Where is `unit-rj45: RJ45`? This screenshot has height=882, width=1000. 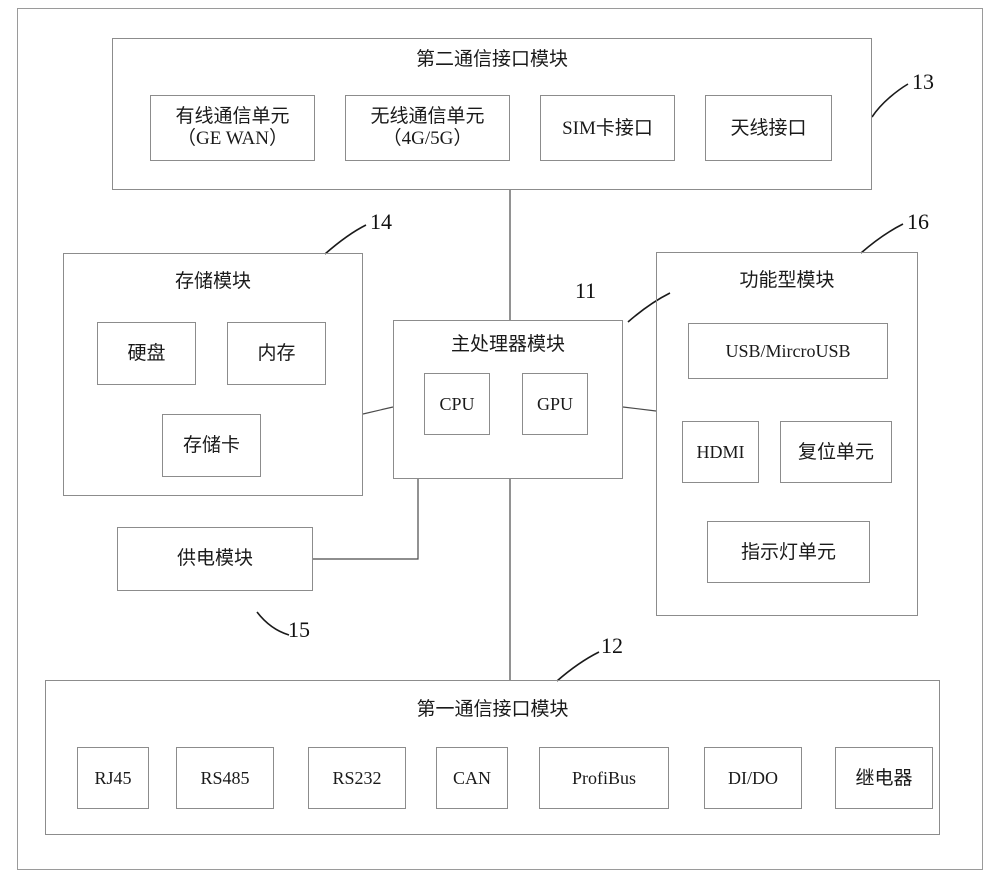 unit-rj45: RJ45 is located at coordinates (113, 778).